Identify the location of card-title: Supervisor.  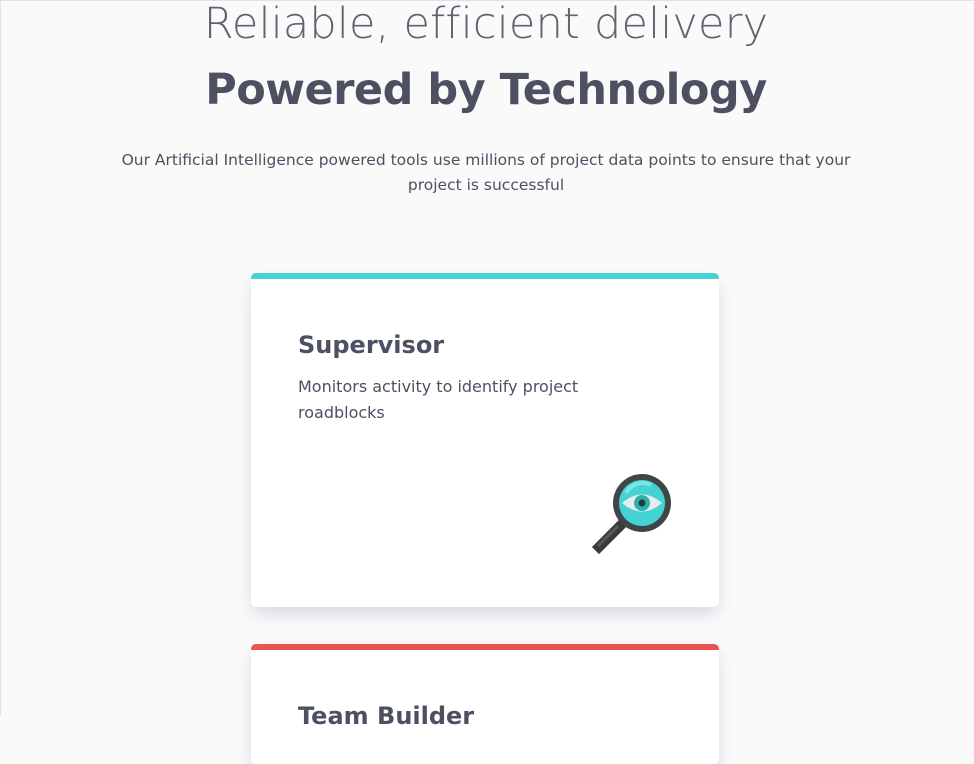
(371, 345).